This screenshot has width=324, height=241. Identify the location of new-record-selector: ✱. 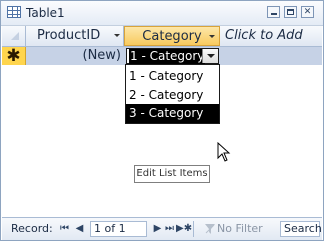
(14, 56).